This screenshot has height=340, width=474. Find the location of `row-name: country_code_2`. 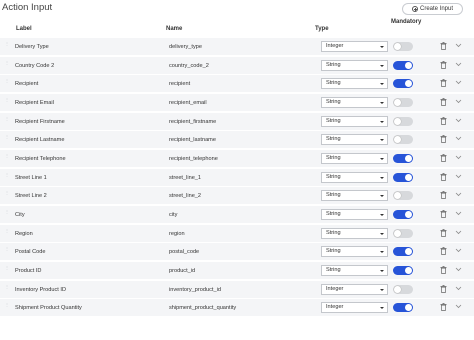

row-name: country_code_2 is located at coordinates (189, 65).